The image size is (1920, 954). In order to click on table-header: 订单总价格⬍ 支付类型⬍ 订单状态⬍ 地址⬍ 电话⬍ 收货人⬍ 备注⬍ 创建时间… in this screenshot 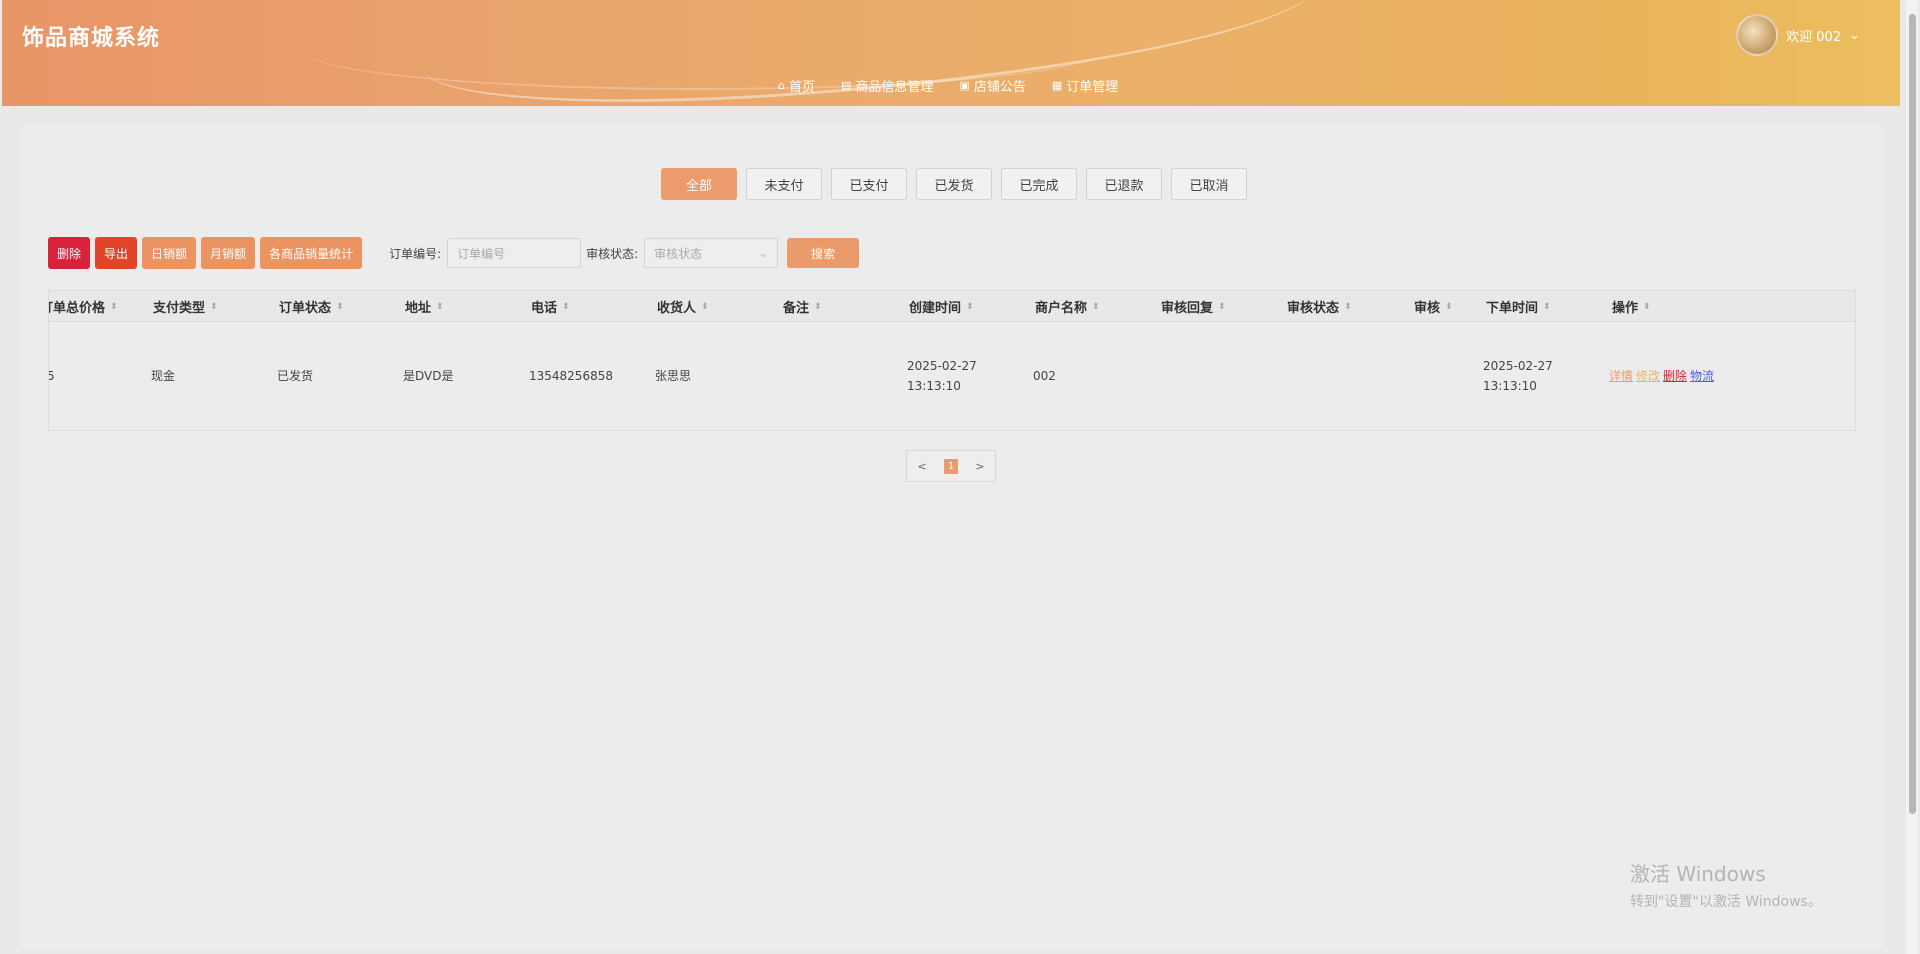, I will do `click(952, 306)`.